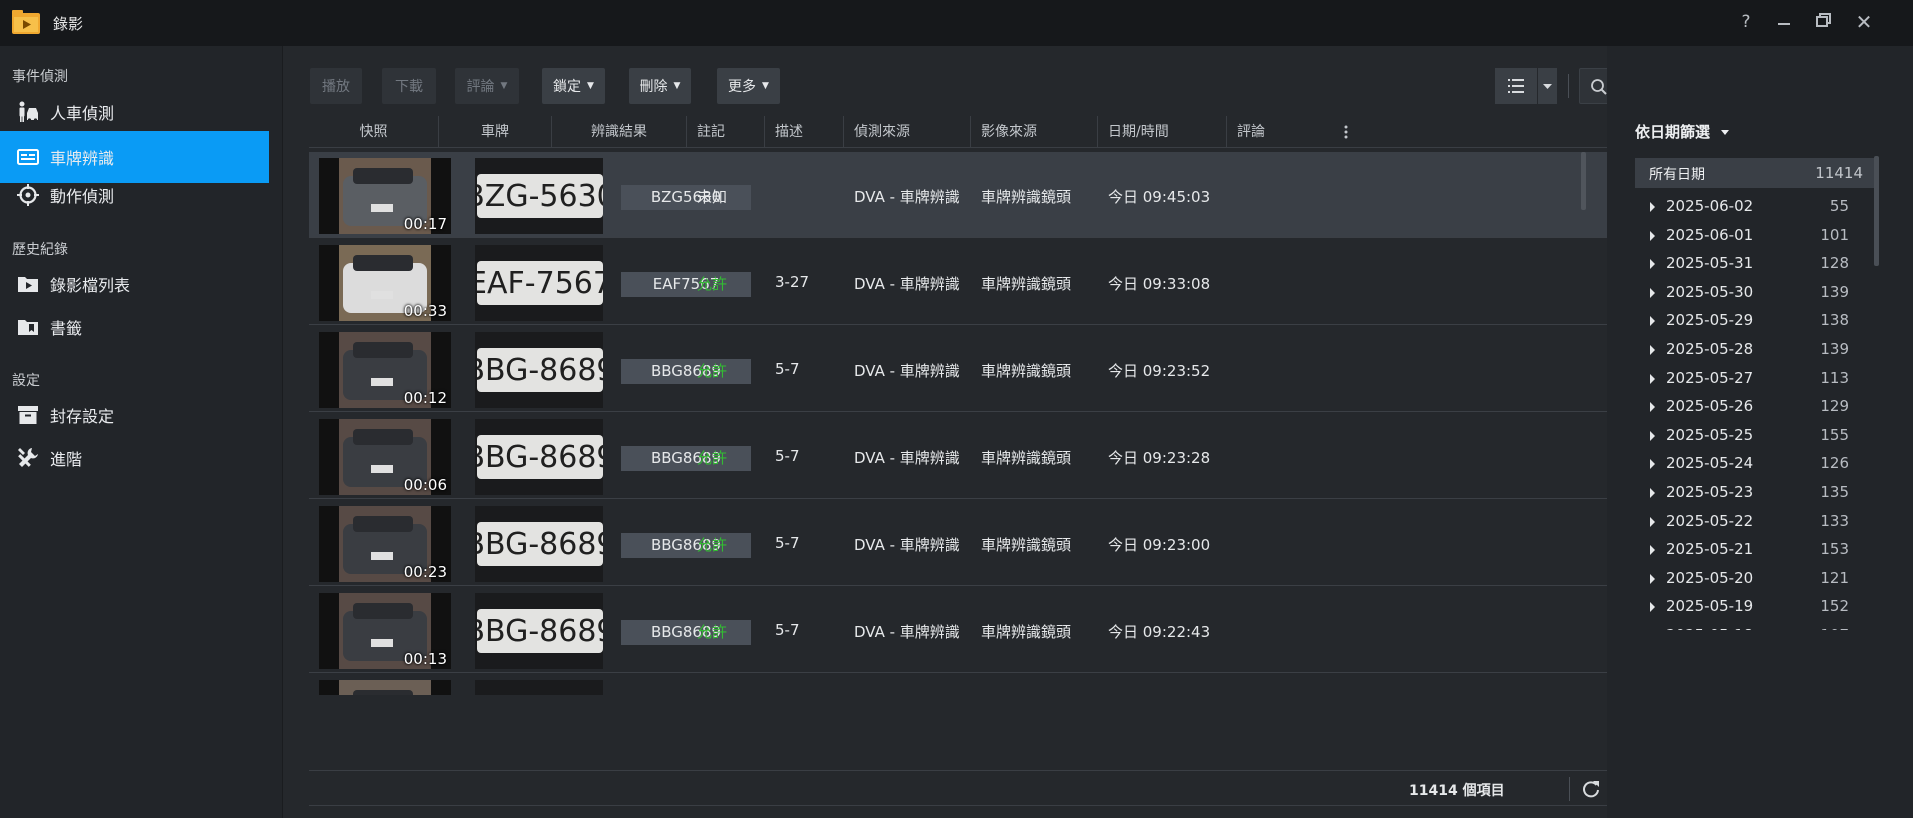 Image resolution: width=1913 pixels, height=818 pixels. What do you see at coordinates (726, 132) in the screenshot?
I see `column-note: 註記` at bounding box center [726, 132].